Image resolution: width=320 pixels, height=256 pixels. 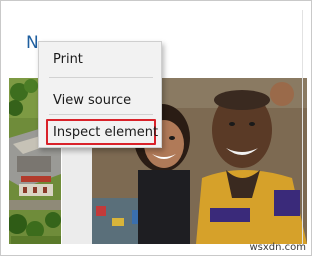 What do you see at coordinates (100, 133) in the screenshot?
I see `menu-item-inspect-element: Inspect element` at bounding box center [100, 133].